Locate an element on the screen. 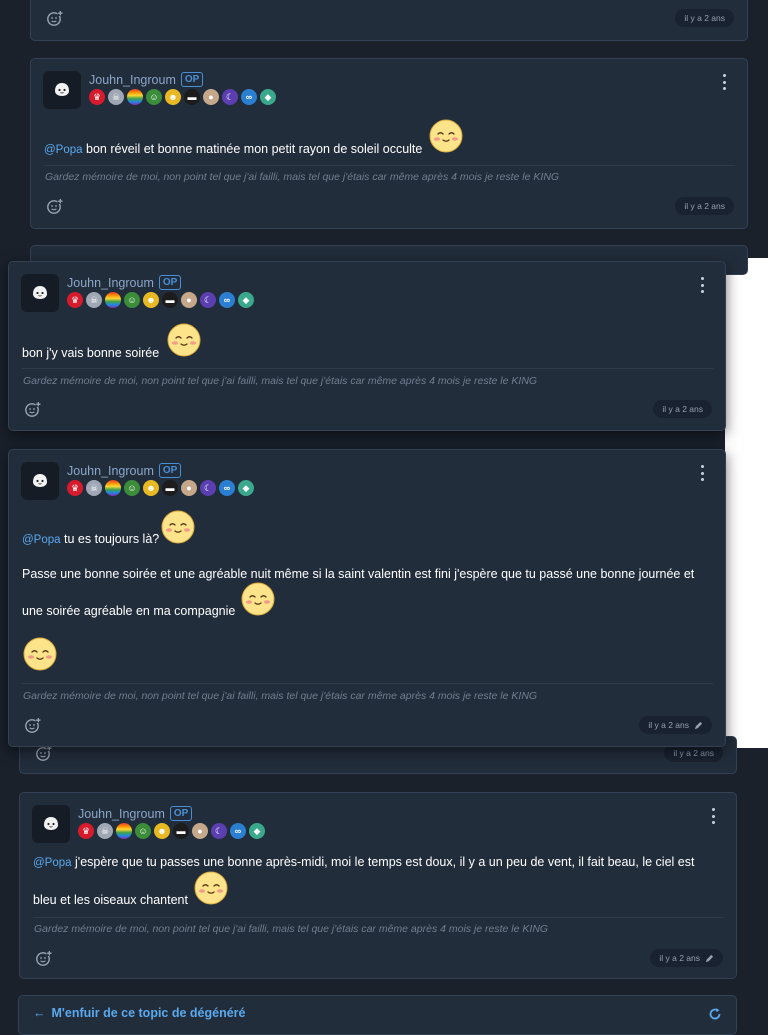 This screenshot has width=768, height=1035. post-message-line: une soirée agréable en ma compagnie is located at coordinates (129, 611).